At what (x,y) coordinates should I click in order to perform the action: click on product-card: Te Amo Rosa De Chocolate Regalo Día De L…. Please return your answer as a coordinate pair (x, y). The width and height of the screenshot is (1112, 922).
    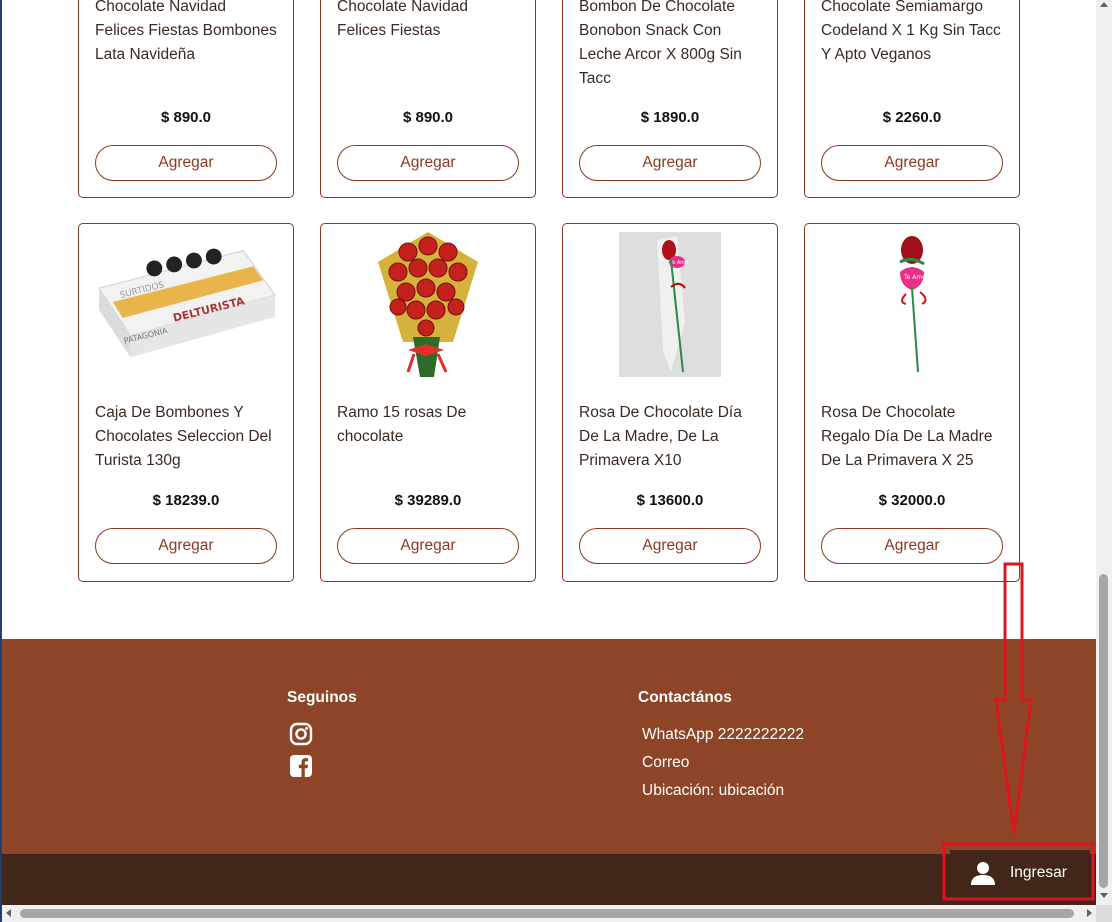
    Looking at the image, I should click on (912, 402).